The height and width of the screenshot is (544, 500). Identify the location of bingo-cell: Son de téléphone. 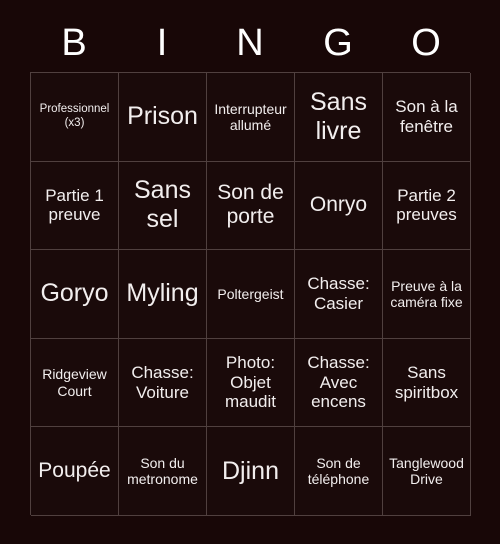
(339, 471).